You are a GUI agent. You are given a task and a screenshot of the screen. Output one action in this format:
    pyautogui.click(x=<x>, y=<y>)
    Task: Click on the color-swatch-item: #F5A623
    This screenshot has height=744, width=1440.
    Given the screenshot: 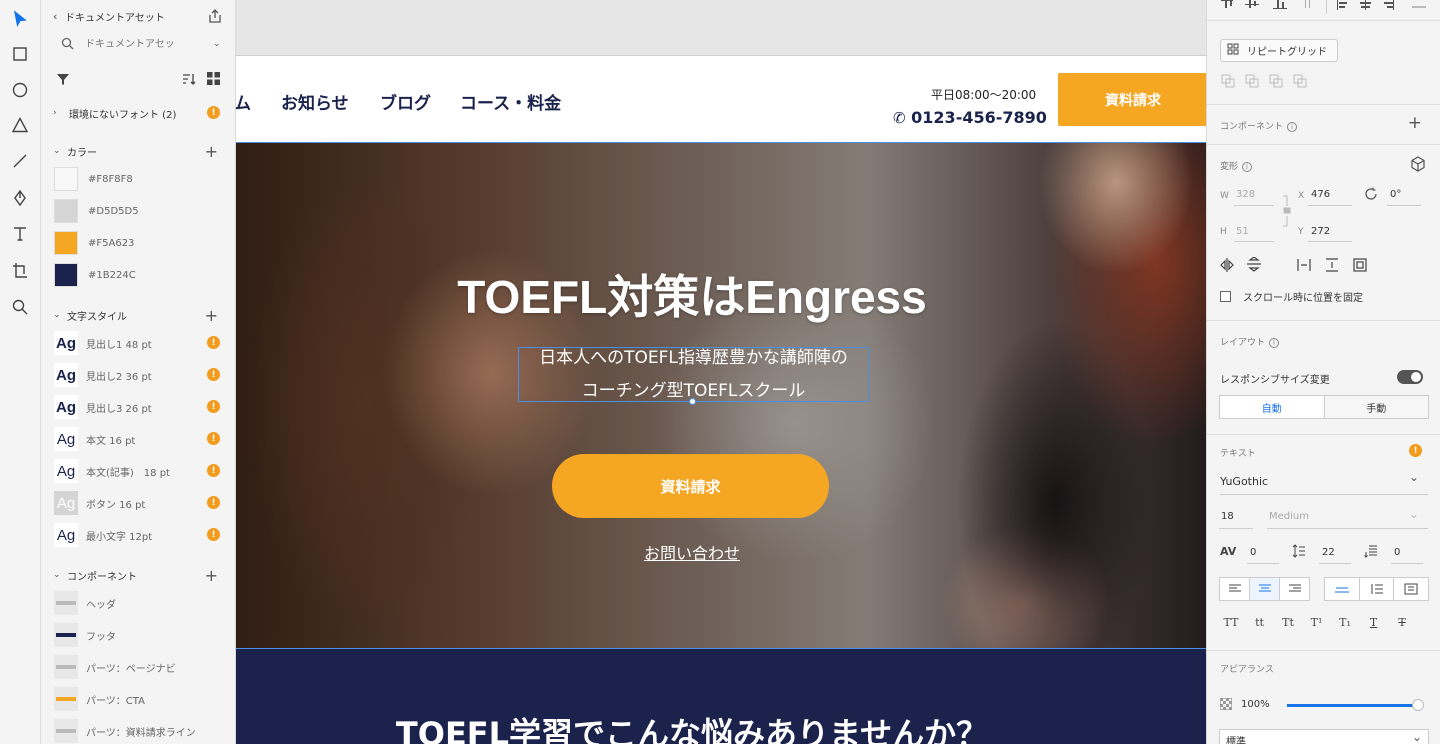 What is the action you would take?
    pyautogui.click(x=138, y=243)
    